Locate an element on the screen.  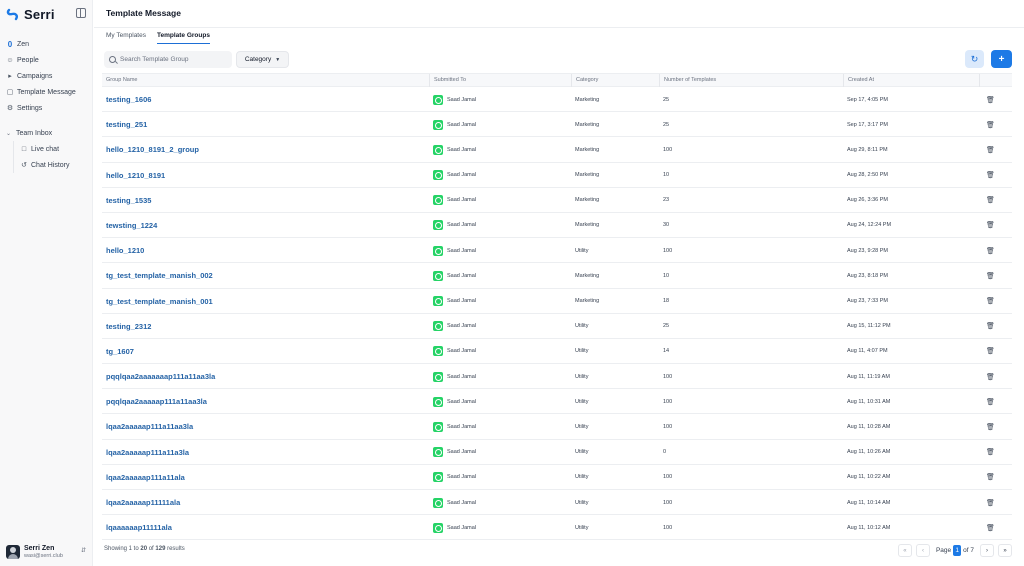
created-at: Aug 11, 10:26 AM is located at coordinates (869, 452).